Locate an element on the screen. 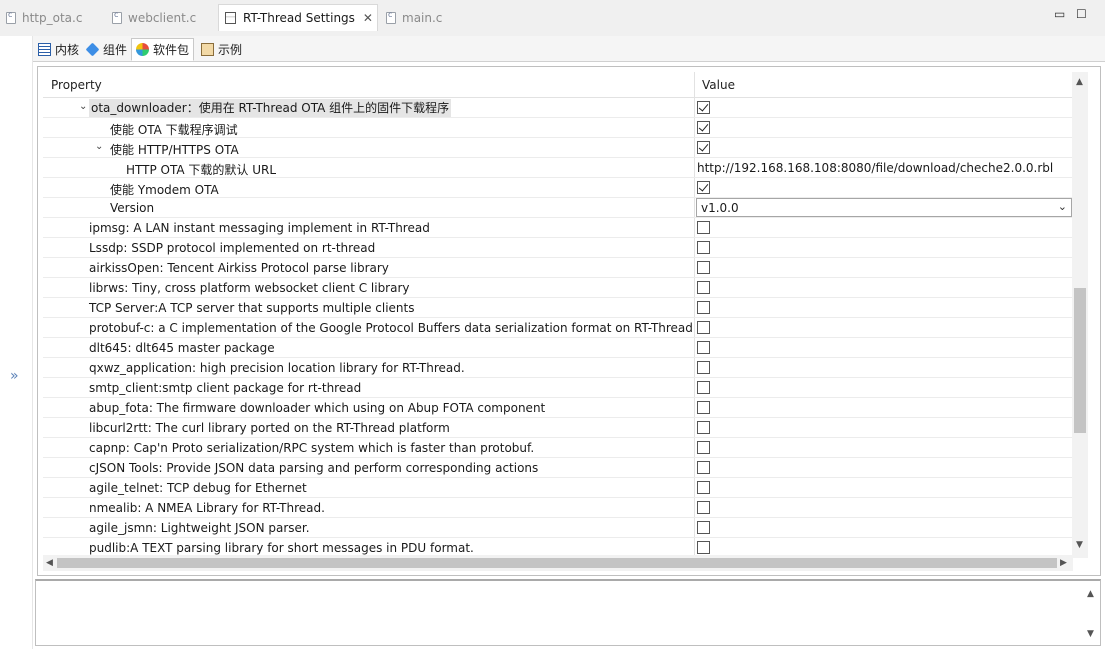 The image size is (1105, 649). table-row: dlt645: dlt645 master package is located at coordinates (558, 348).